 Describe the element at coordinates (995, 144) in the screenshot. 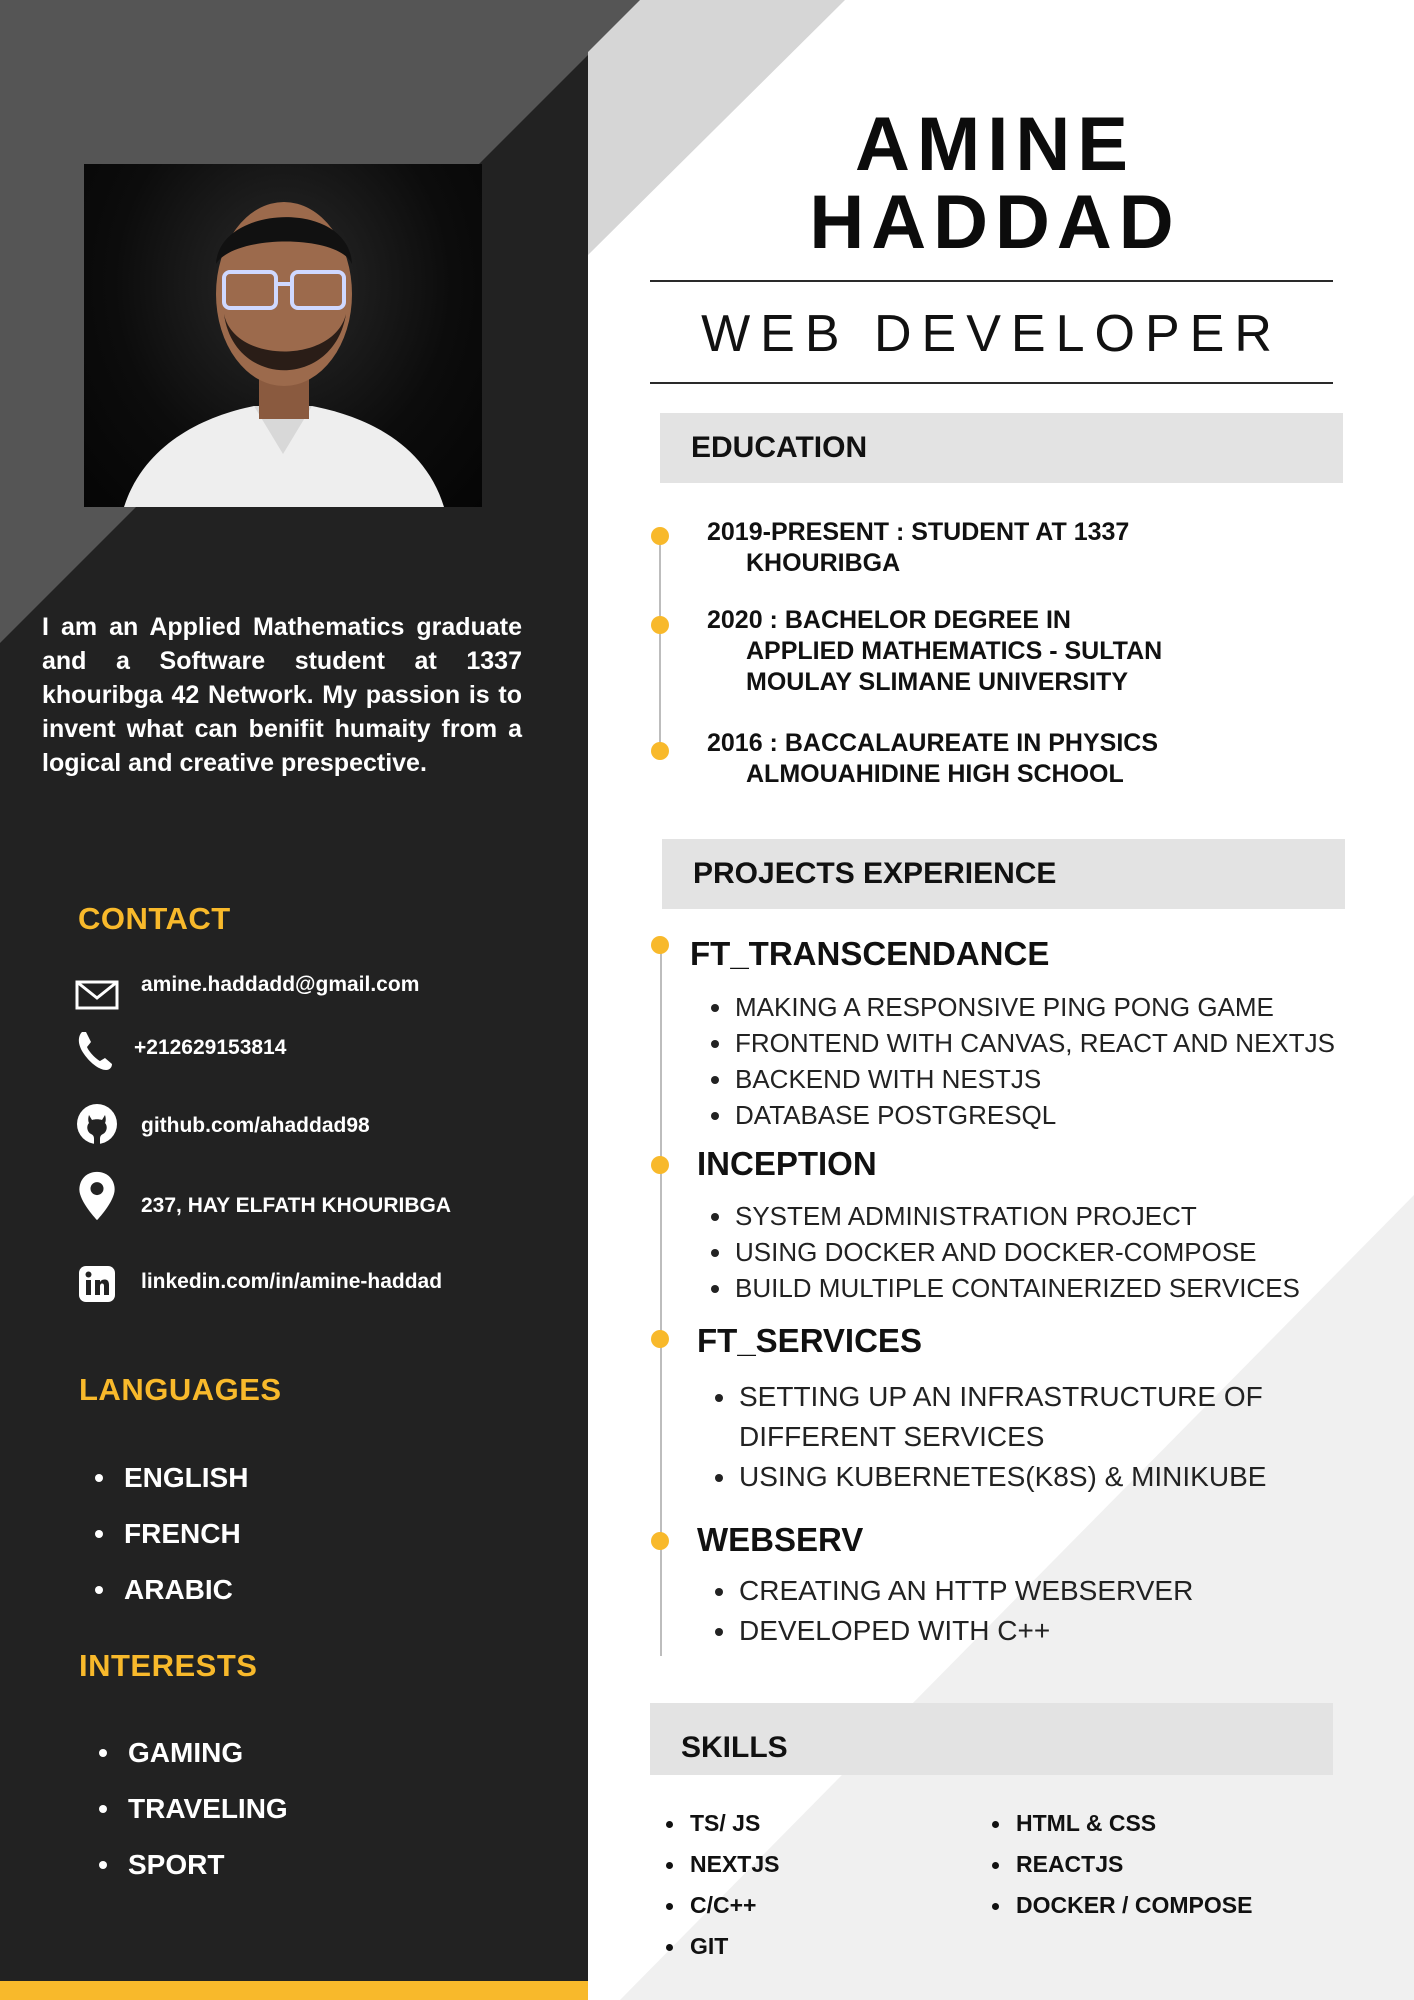

I see `first-name: AMINE` at that location.